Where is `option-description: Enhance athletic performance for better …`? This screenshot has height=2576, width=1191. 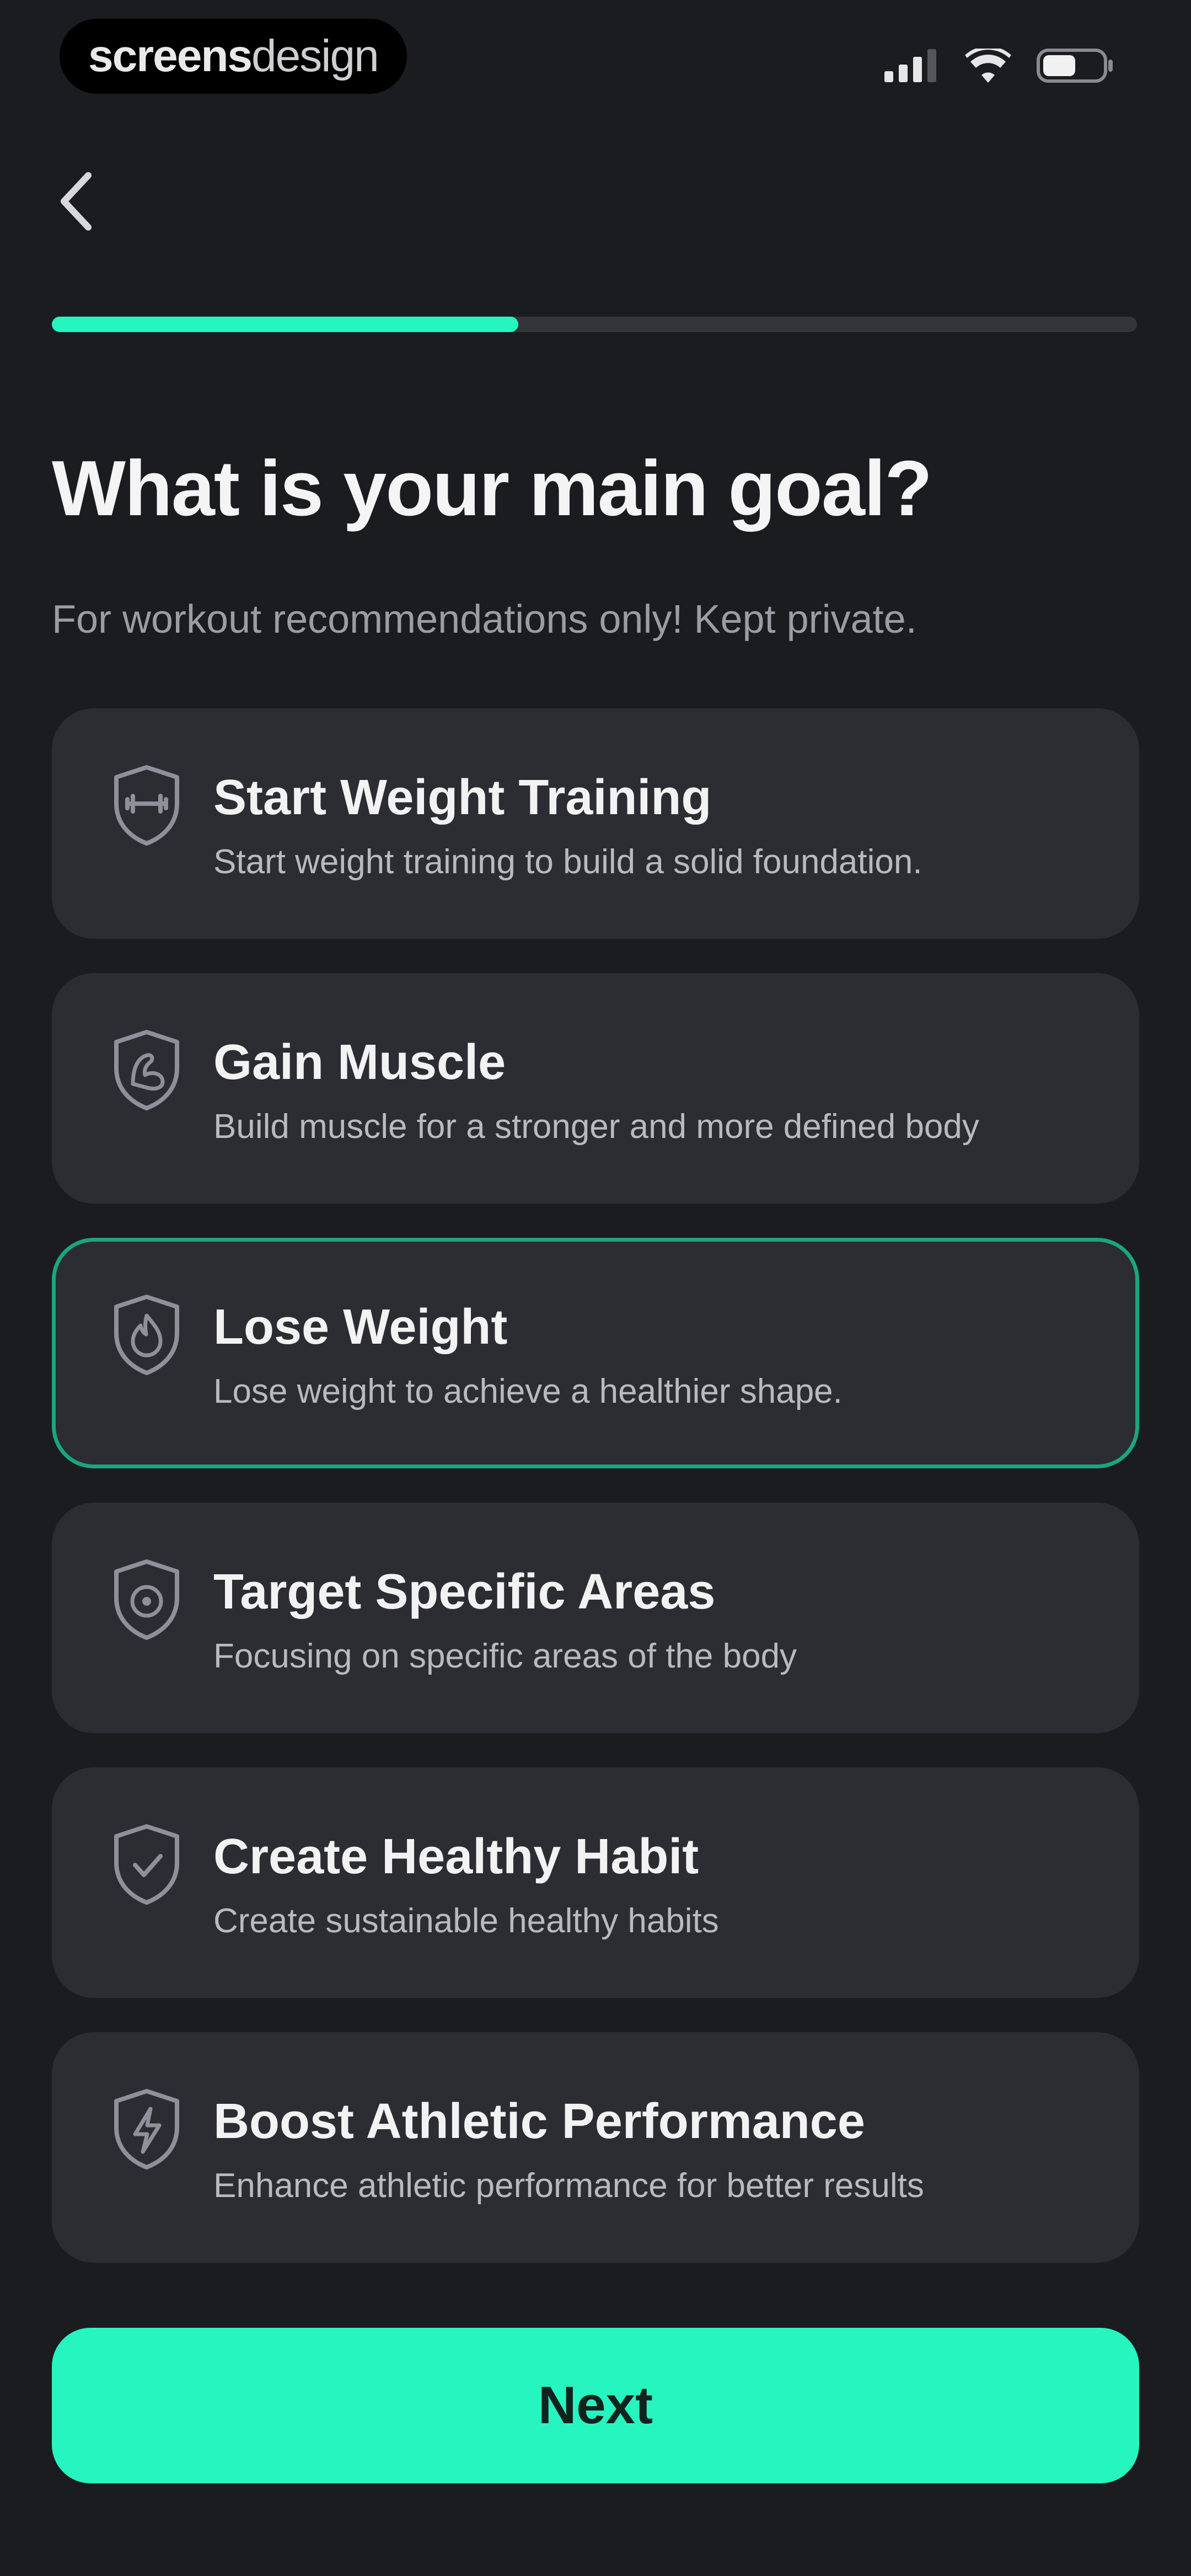
option-description: Enhance athletic performance for better … is located at coordinates (569, 2186).